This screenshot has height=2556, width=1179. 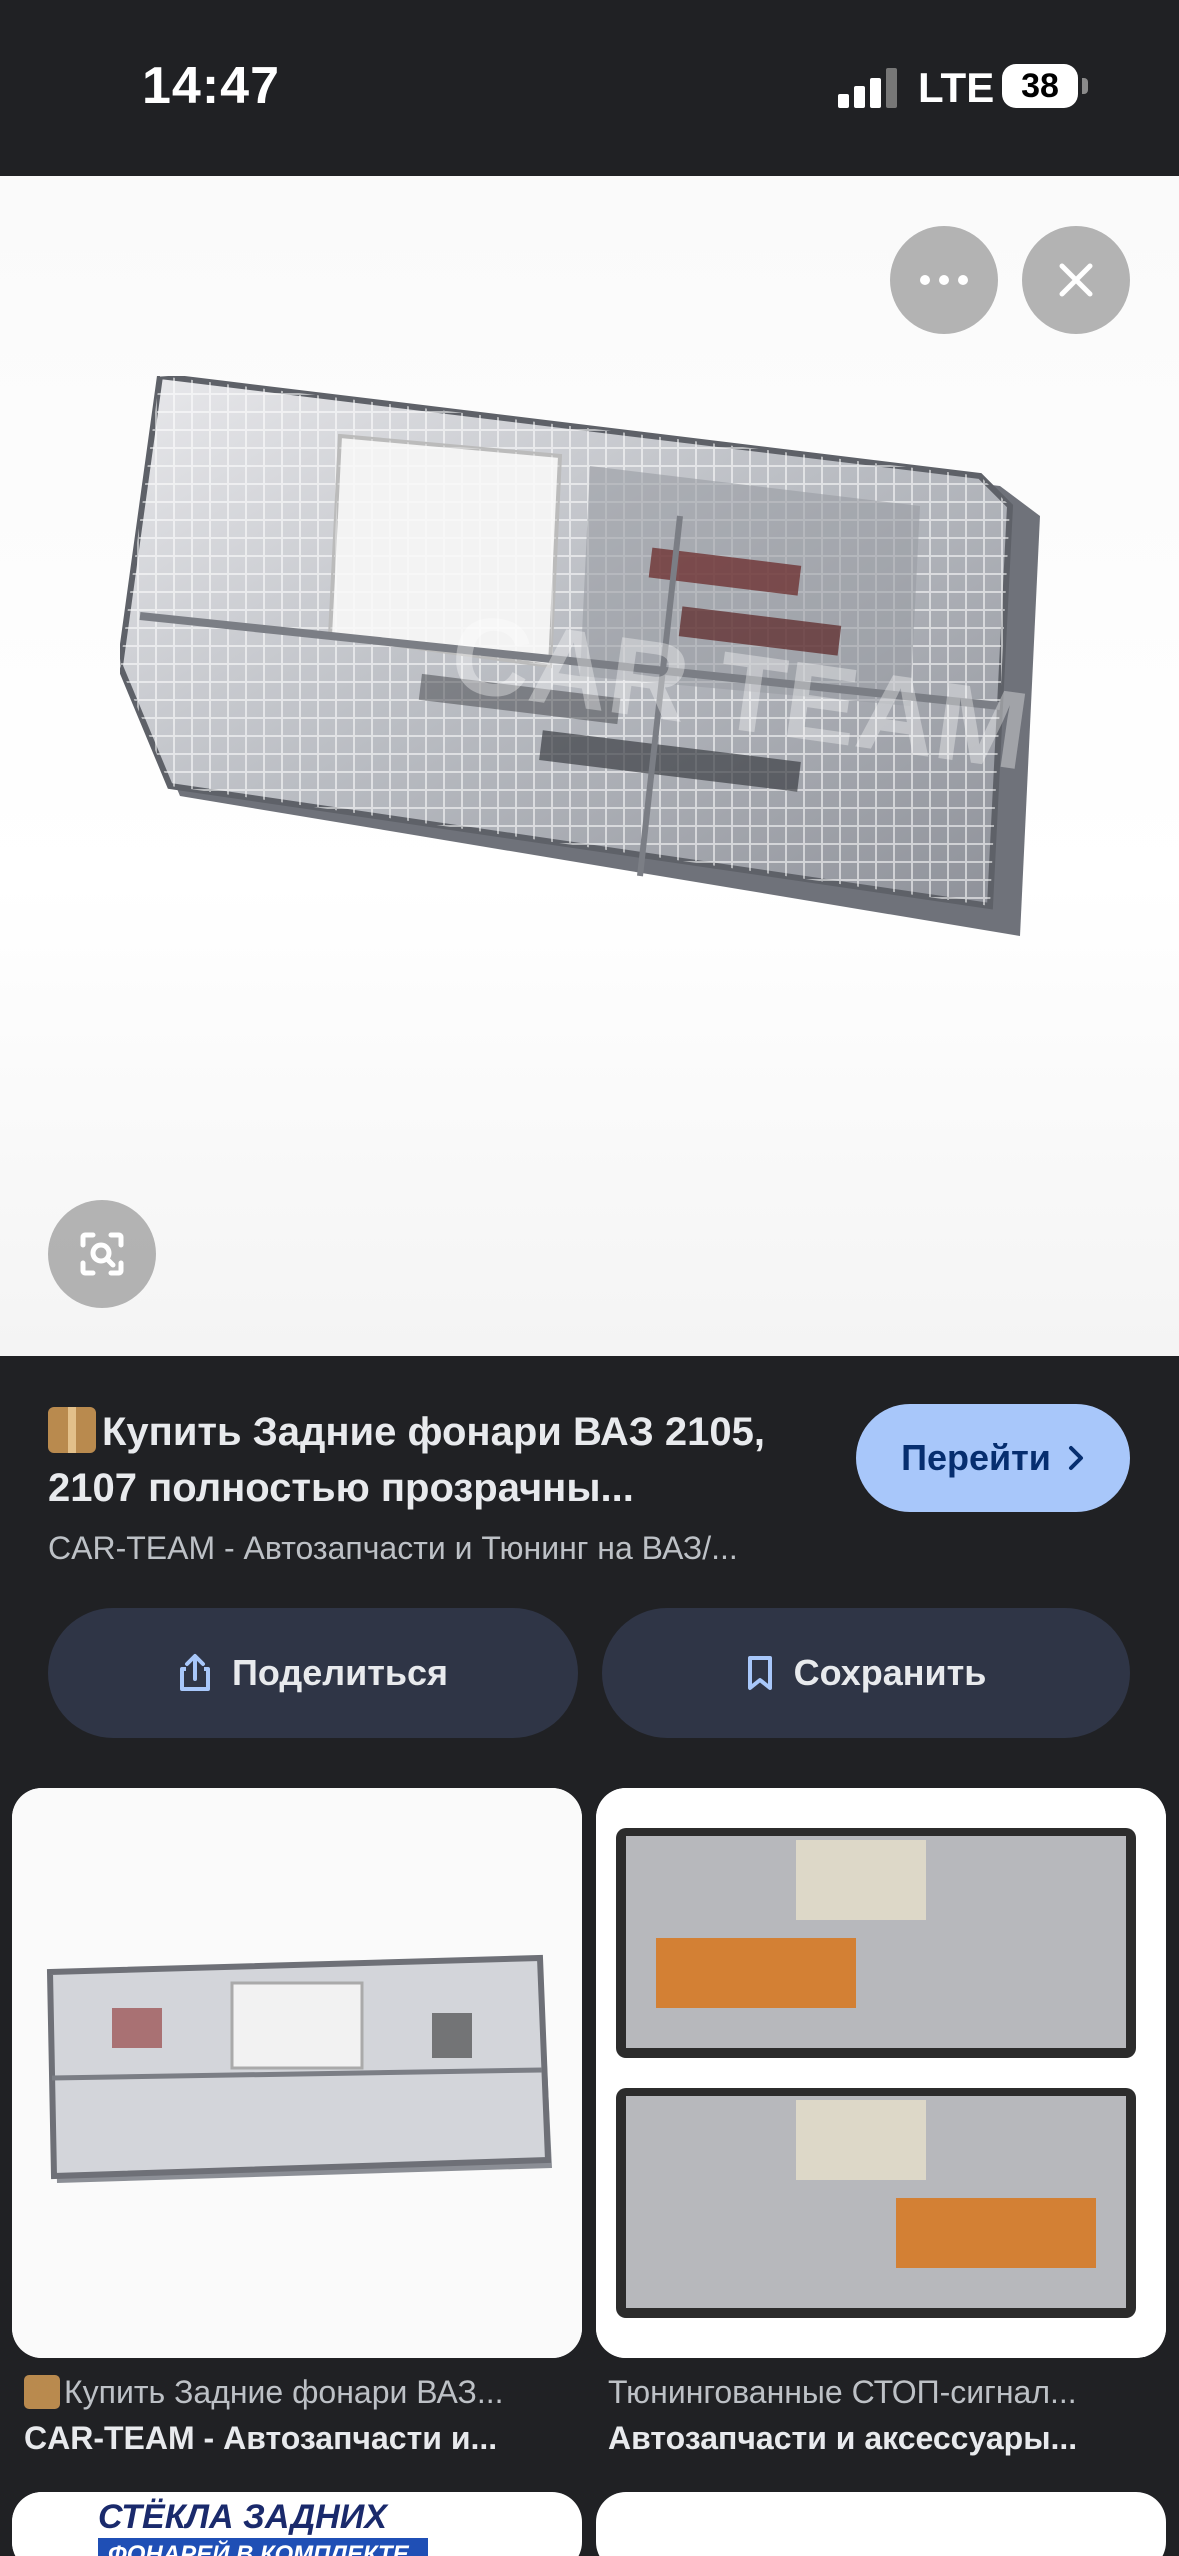 What do you see at coordinates (242, 2517) in the screenshot?
I see `banner-line-1: СТЁКЛА ЗАДНИХ` at bounding box center [242, 2517].